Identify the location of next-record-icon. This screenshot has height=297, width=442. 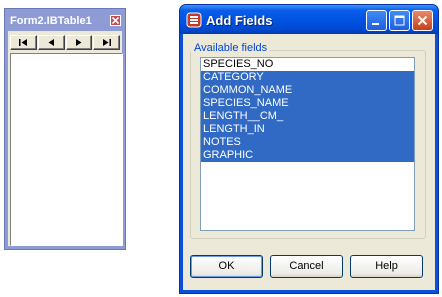
(79, 42).